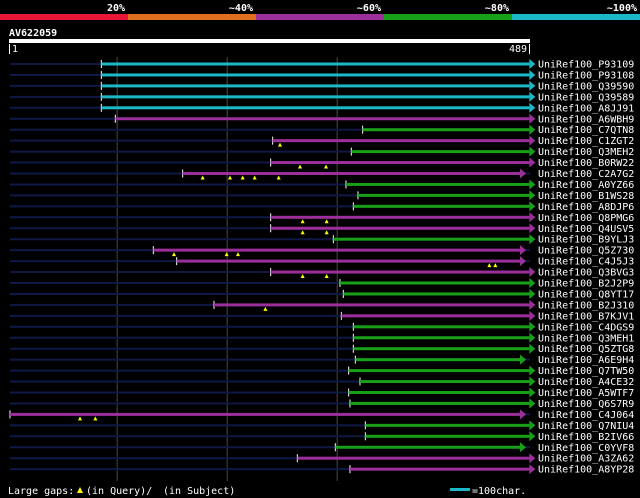  I want to click on hit-label: UniRef100_A0YZ66, so click(586, 185).